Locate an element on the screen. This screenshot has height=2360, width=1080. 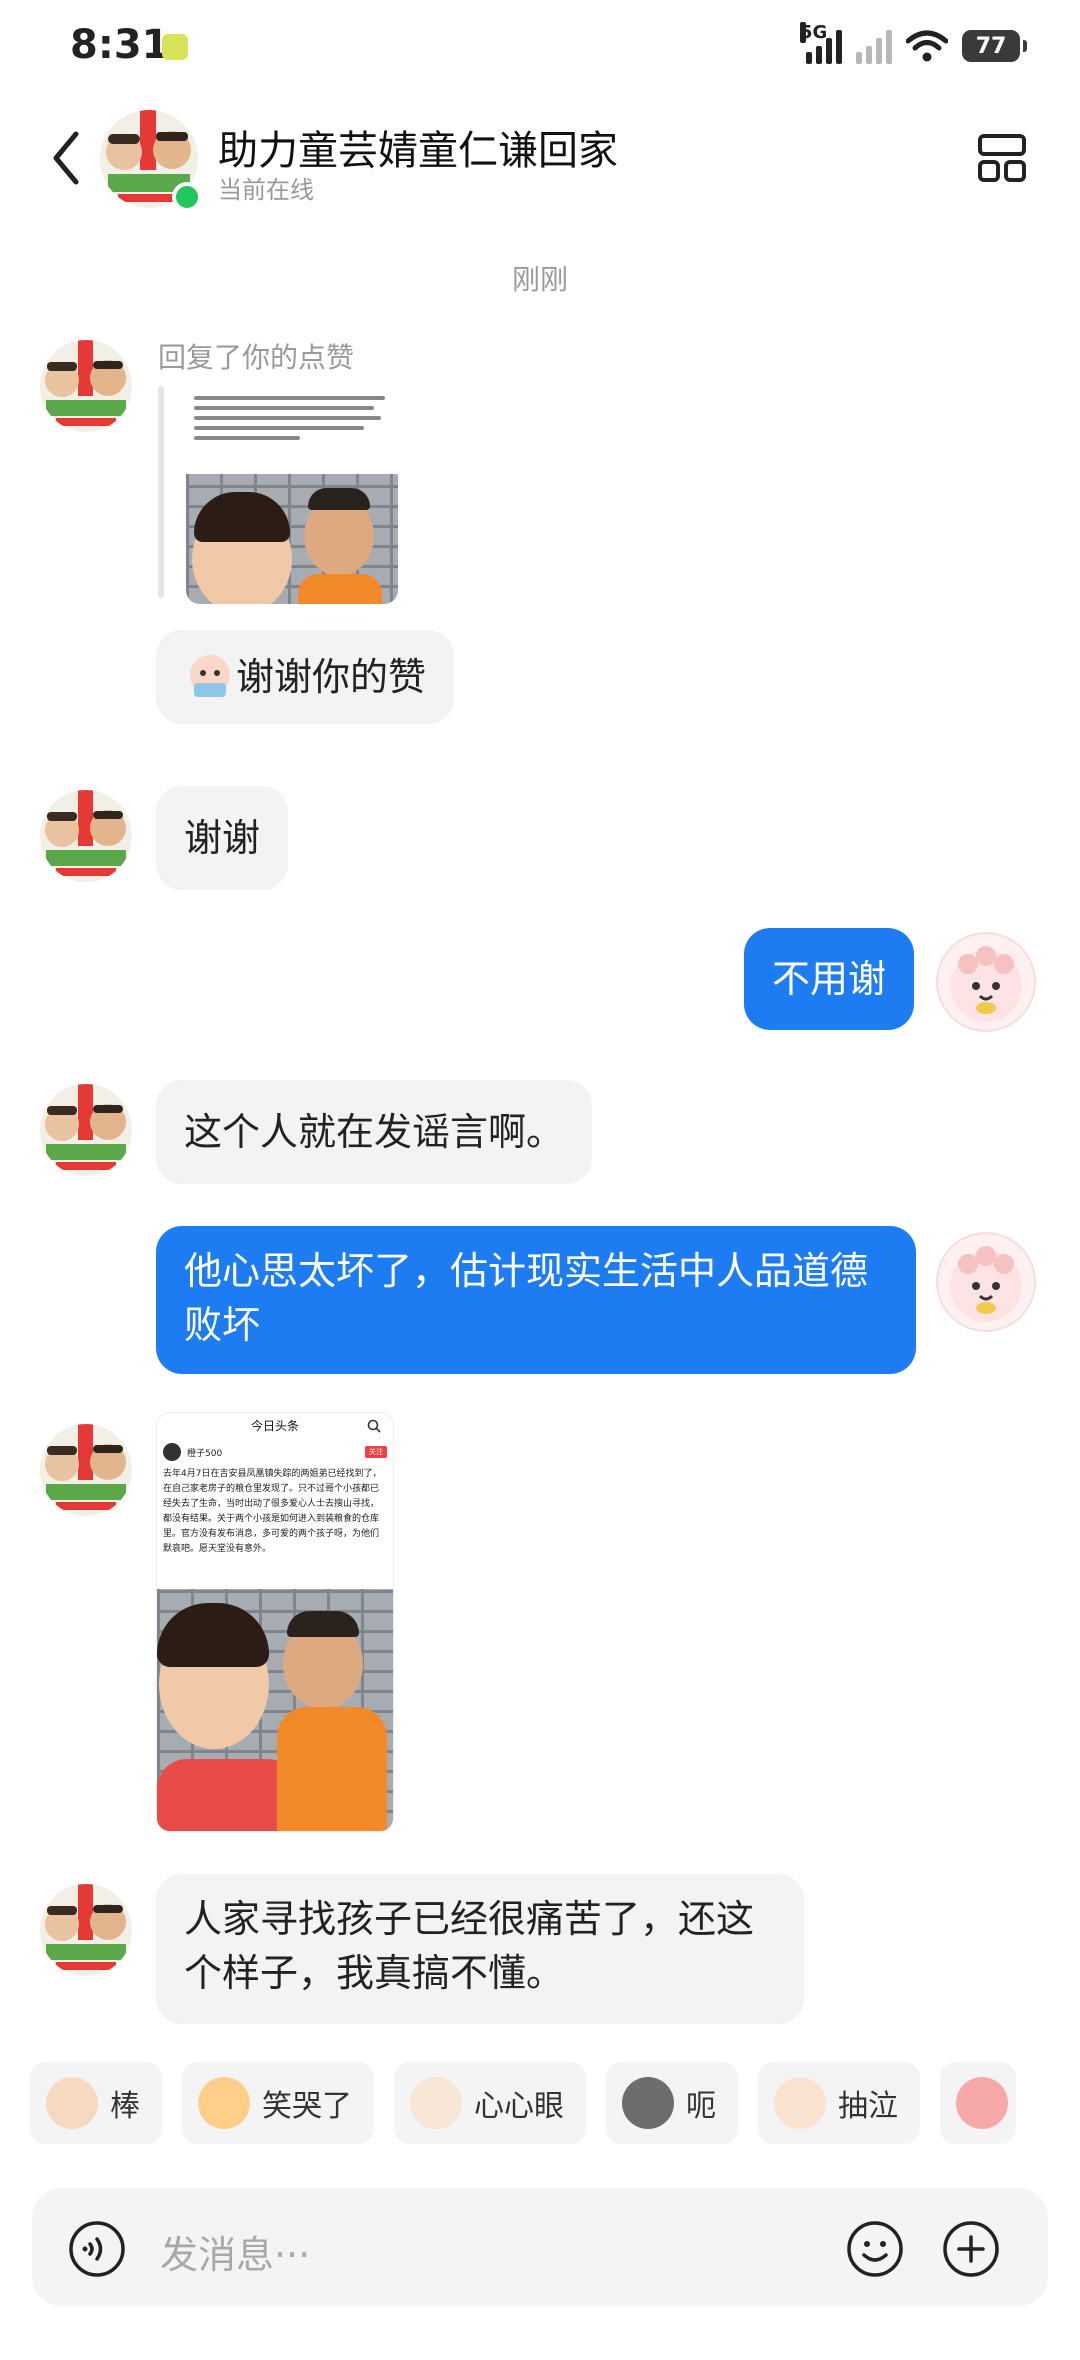
wifi-icon is located at coordinates (927, 46).